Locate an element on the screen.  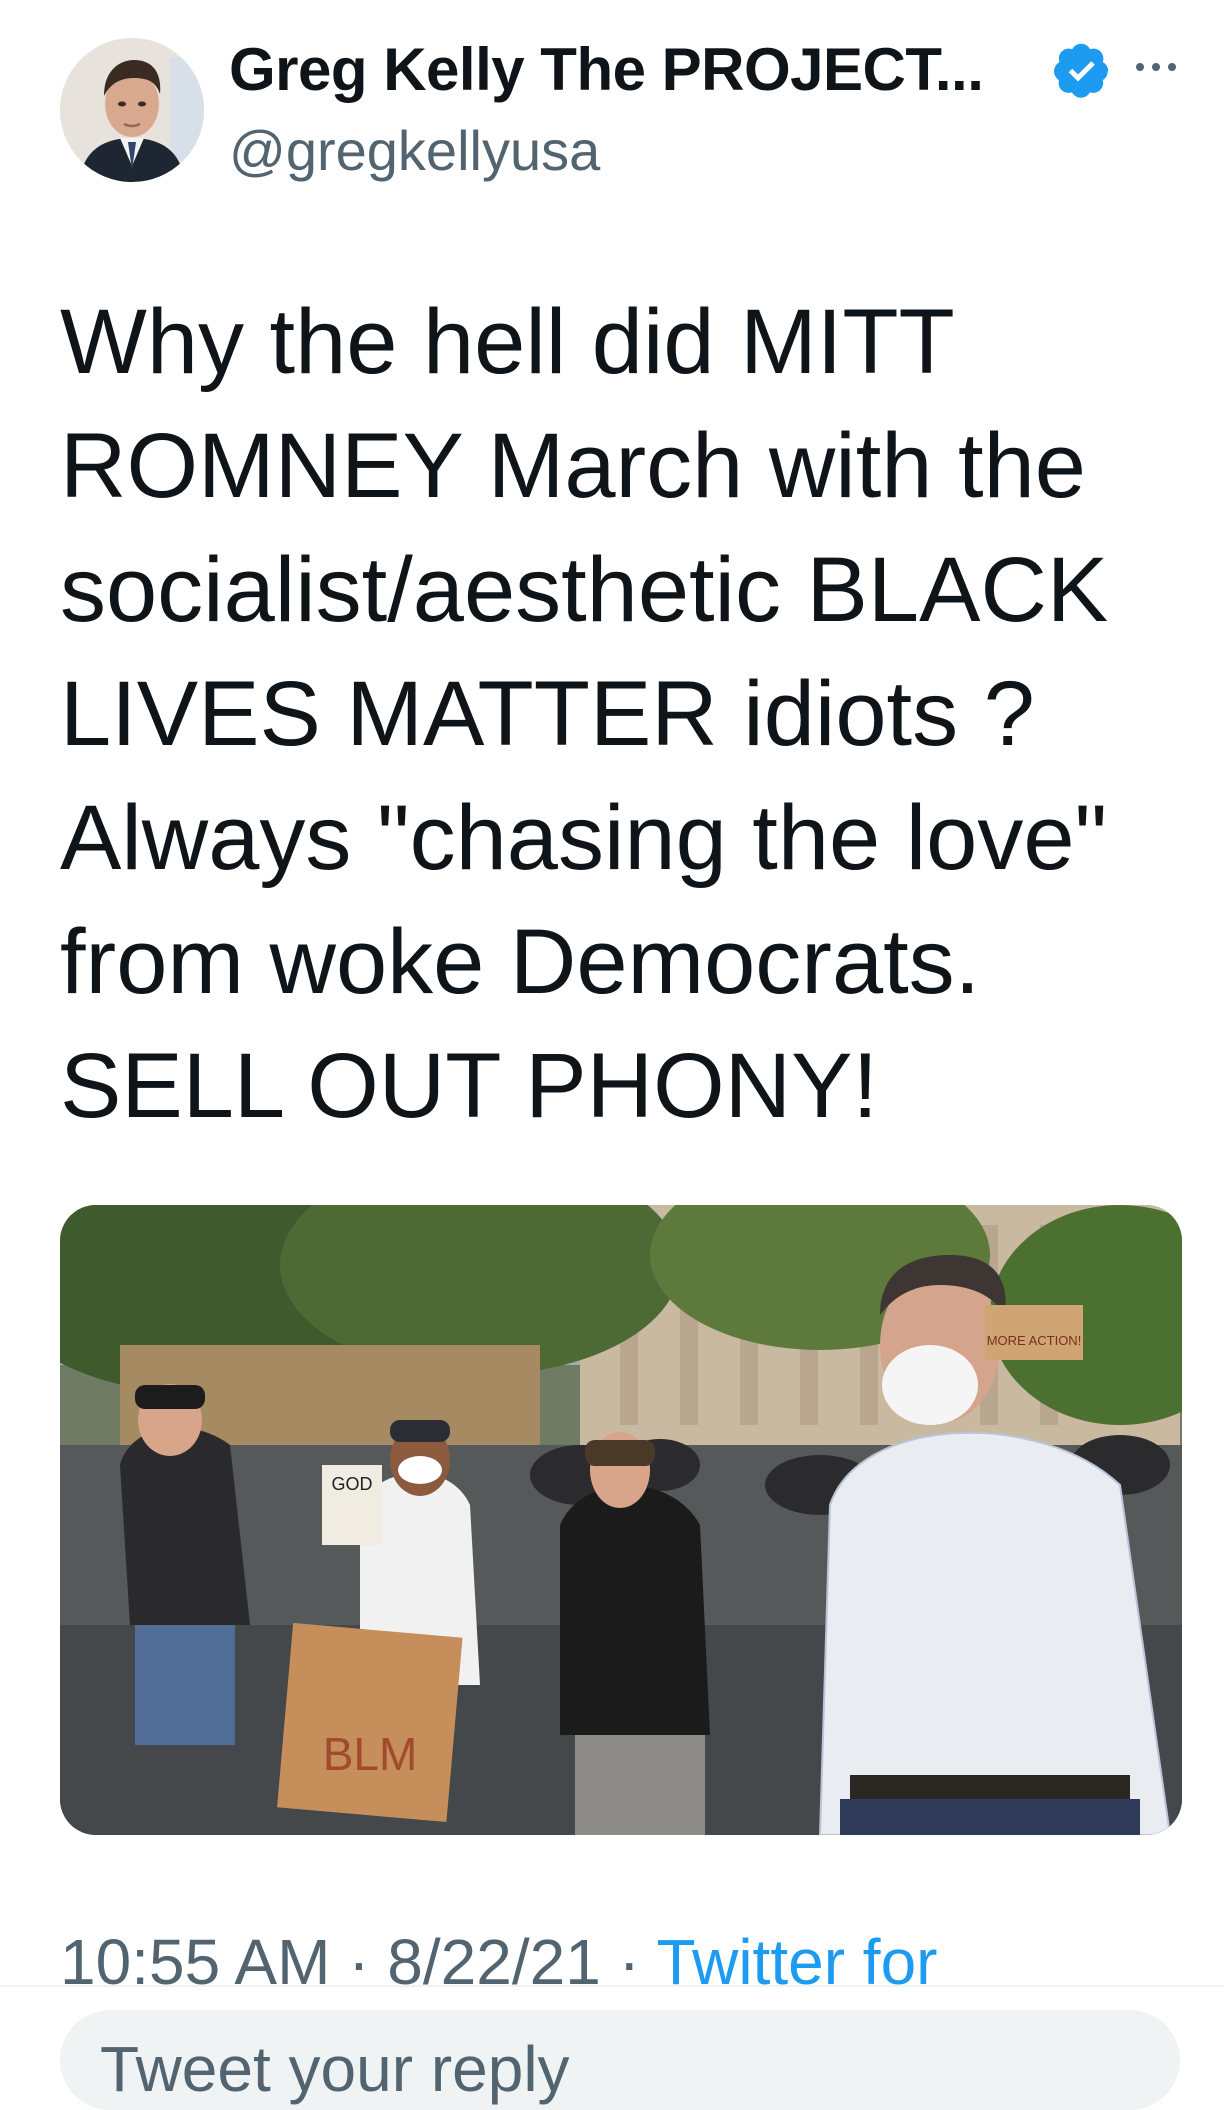
tweet-text-line: socialist/aesthetic BLACK is located at coordinates (584, 590).